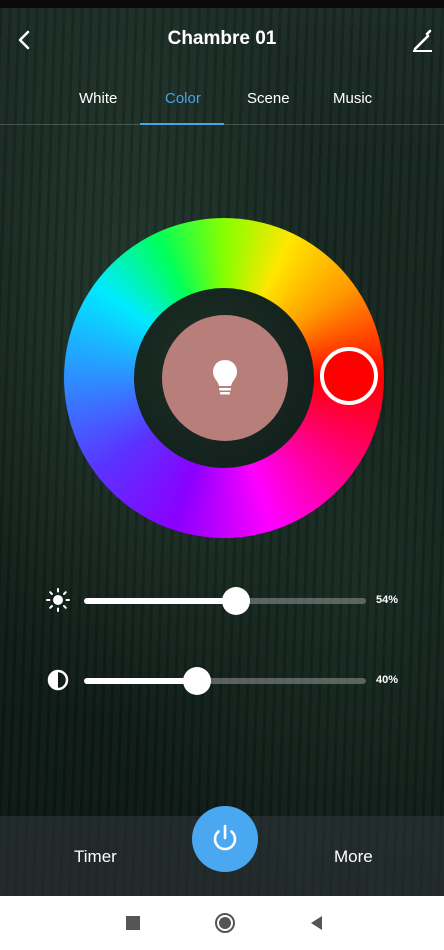 Image resolution: width=444 pixels, height=950 pixels. I want to click on system-navigation-bar, so click(222, 923).